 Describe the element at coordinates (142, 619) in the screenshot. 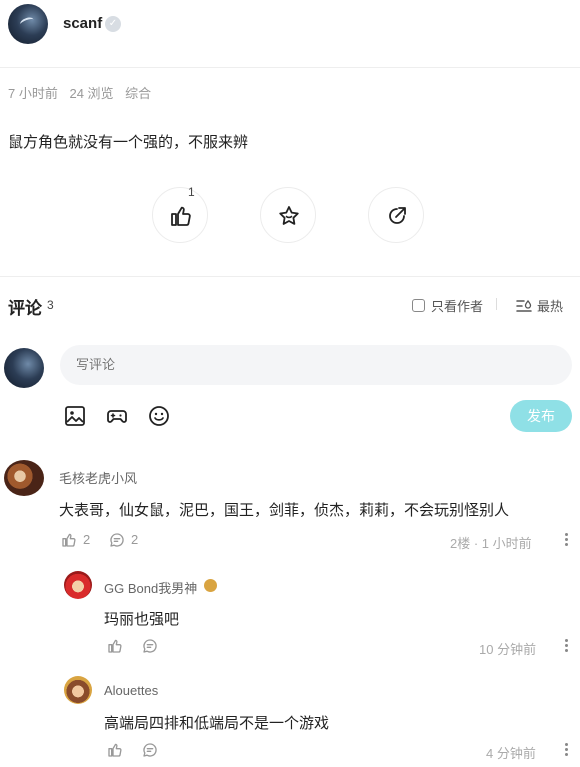

I see `reply-text: 玛丽也强吧` at that location.